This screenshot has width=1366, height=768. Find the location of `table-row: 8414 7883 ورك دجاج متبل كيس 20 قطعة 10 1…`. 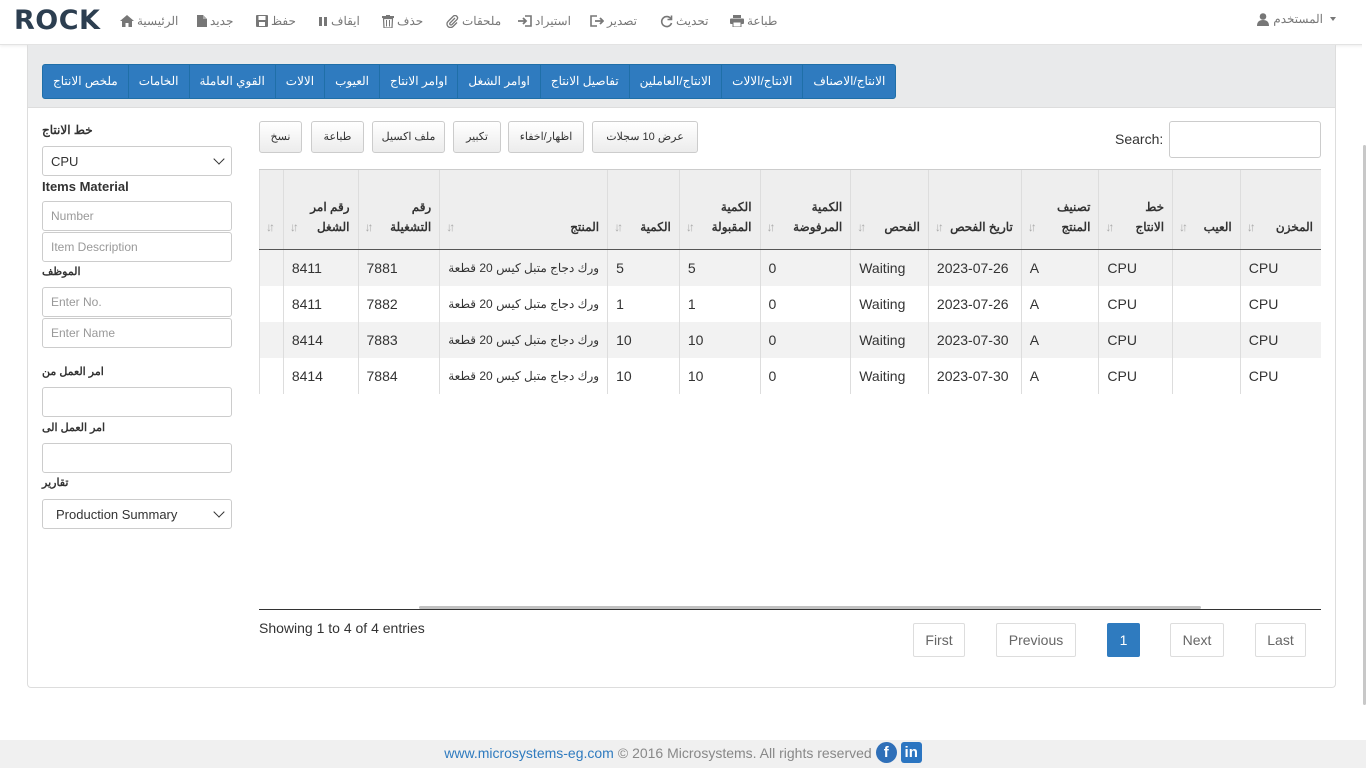

table-row: 8414 7883 ورك دجاج متبل كيس 20 قطعة 10 1… is located at coordinates (790, 339).